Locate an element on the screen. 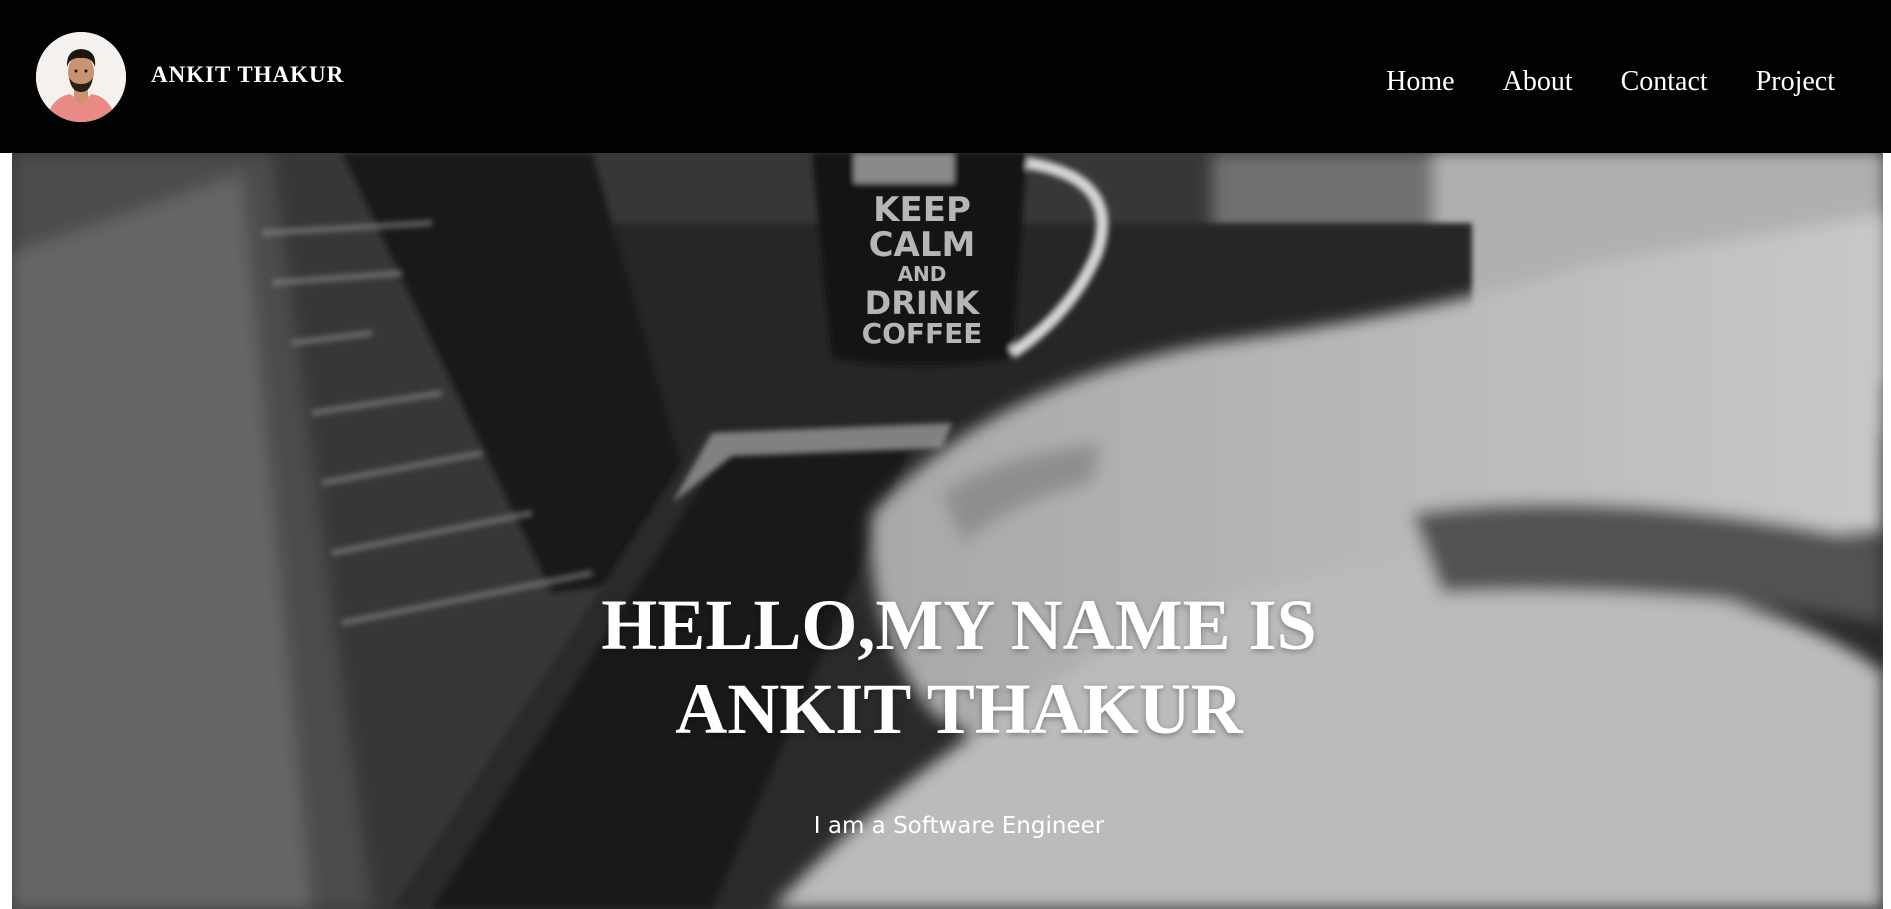 Image resolution: width=1891 pixels, height=909 pixels. hero-title: HELLO,MY NAME IS ANKIT THAKUR is located at coordinates (959, 667).